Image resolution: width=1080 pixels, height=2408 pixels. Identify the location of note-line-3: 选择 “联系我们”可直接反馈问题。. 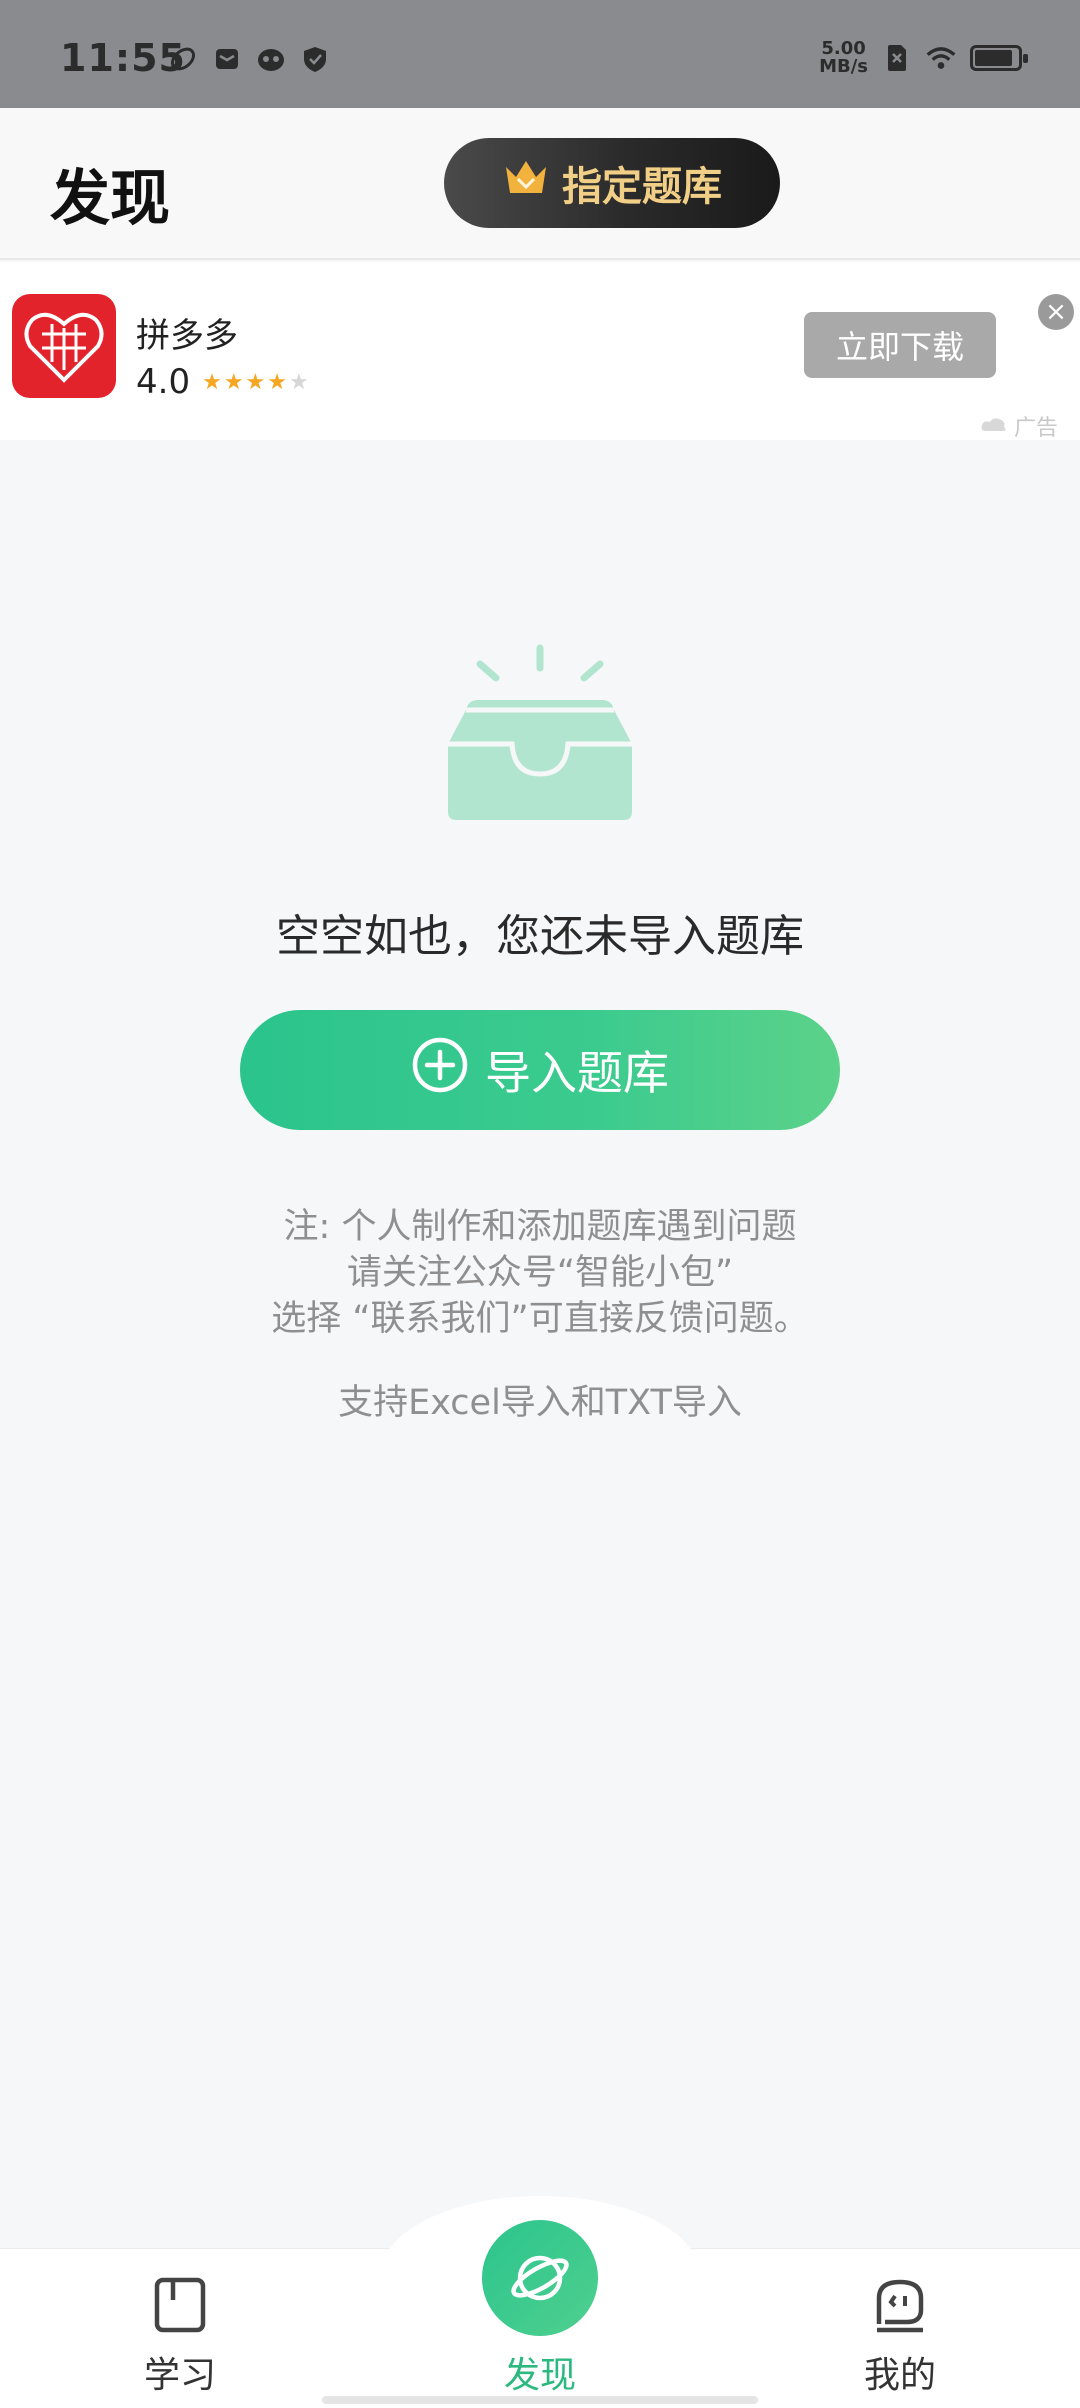
(540, 1319).